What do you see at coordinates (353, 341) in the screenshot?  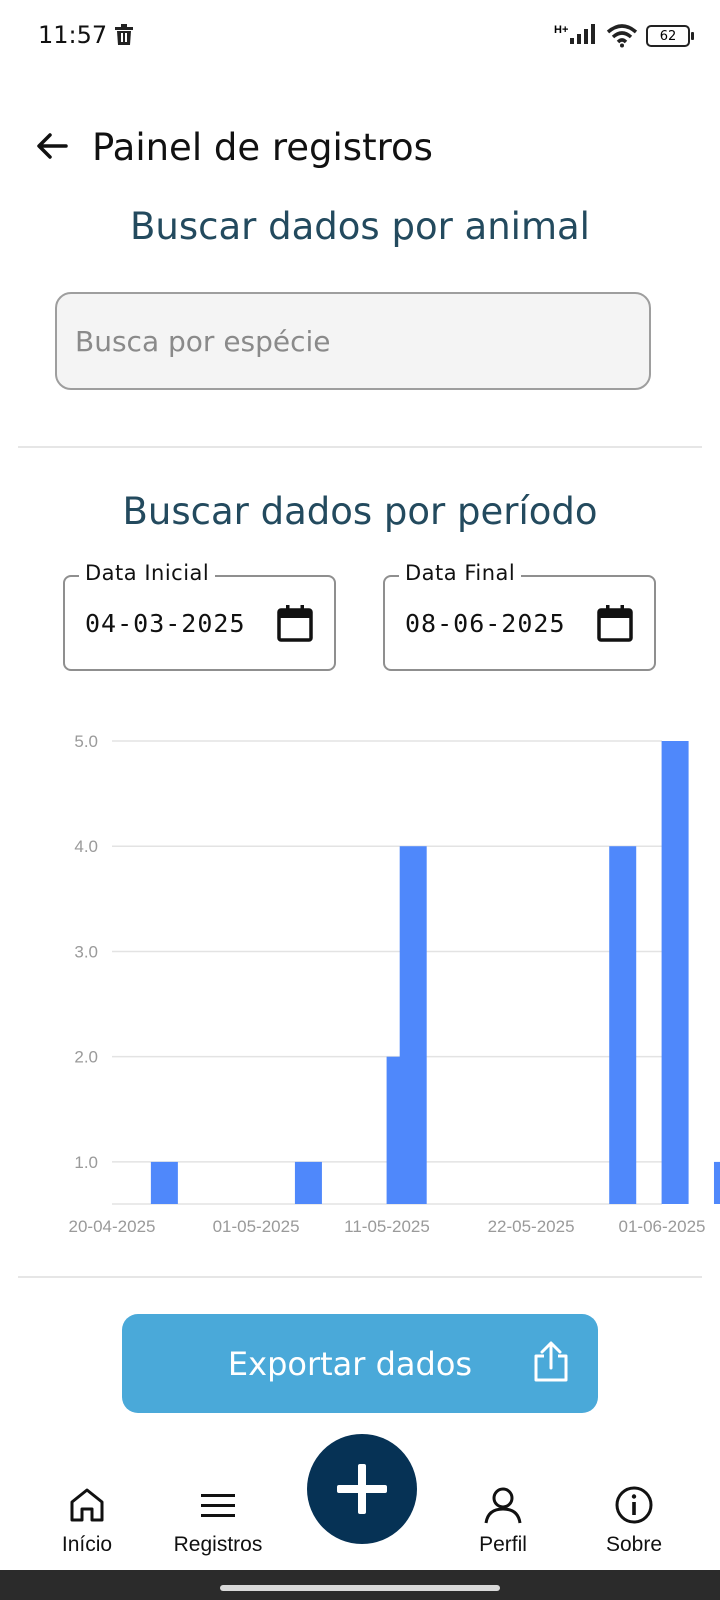 I see `species-search-input` at bounding box center [353, 341].